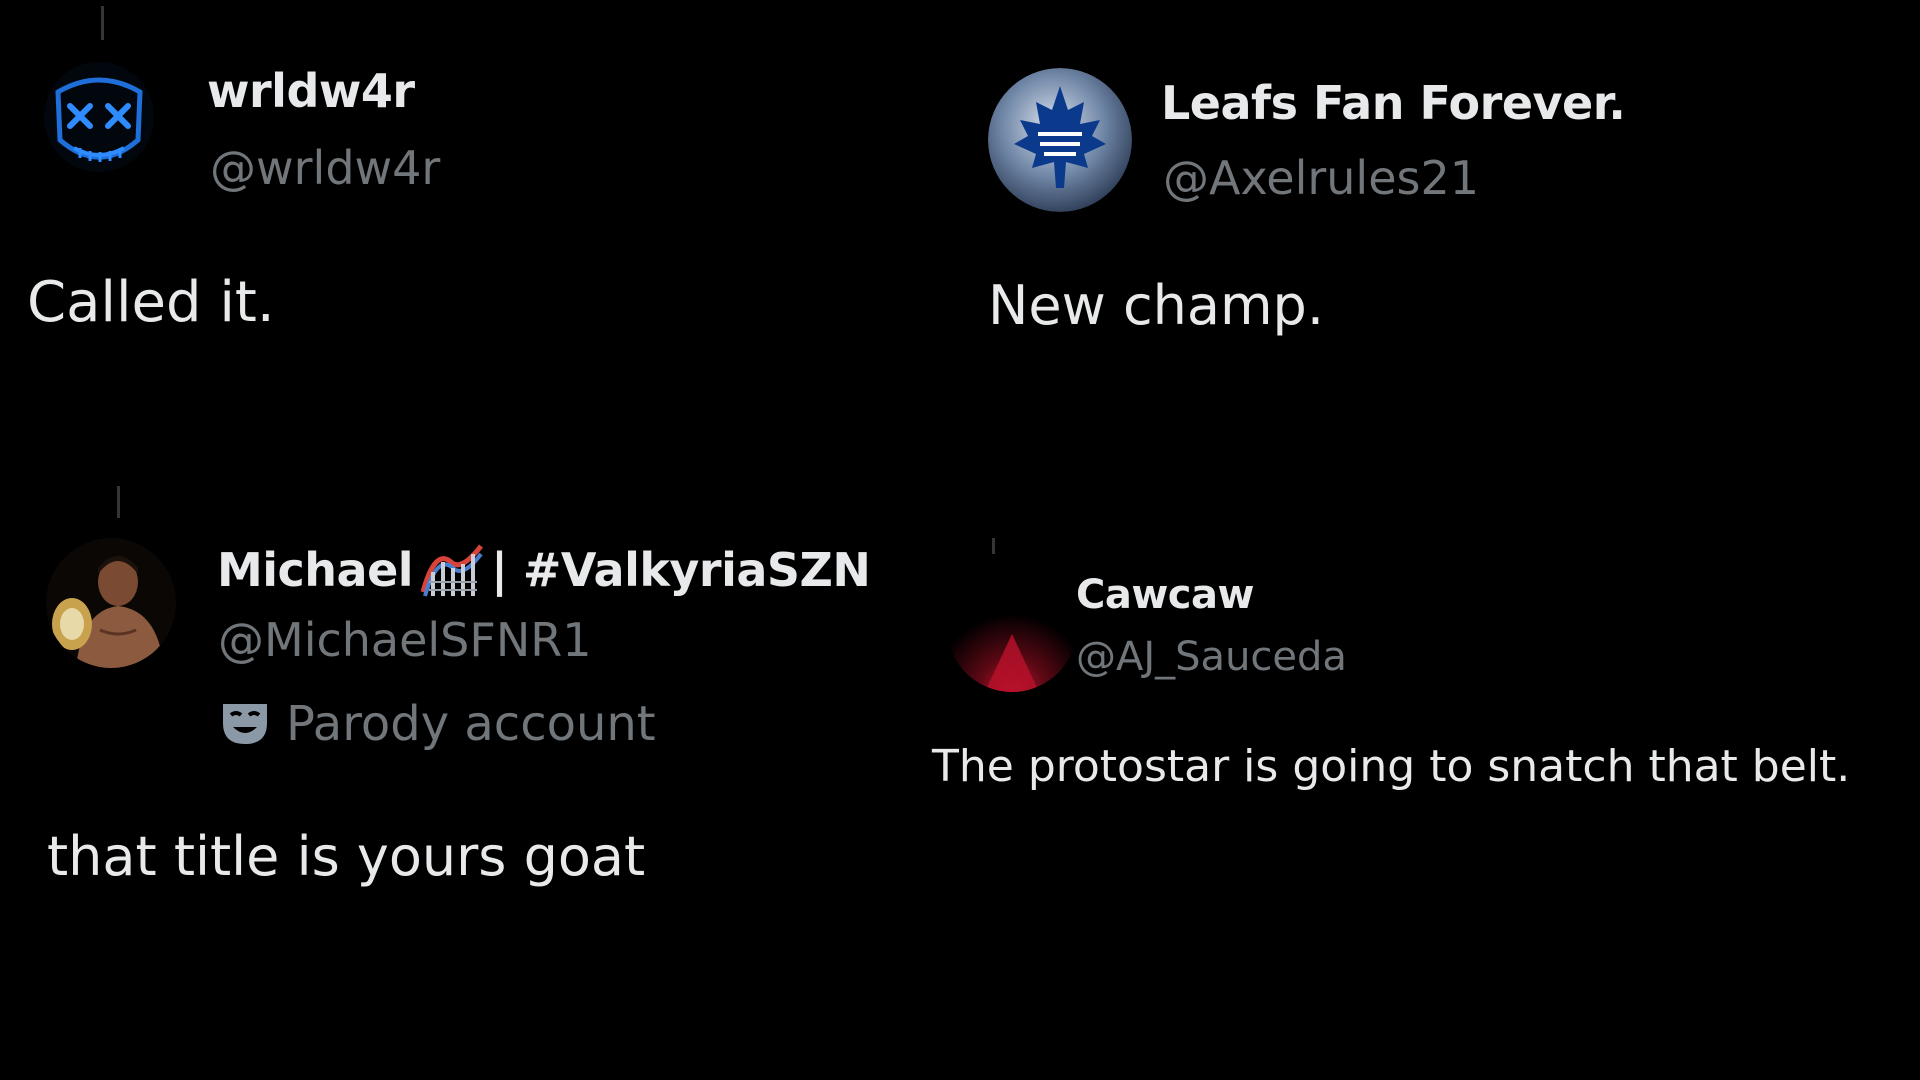  I want to click on parody-label: Parody account, so click(471, 724).